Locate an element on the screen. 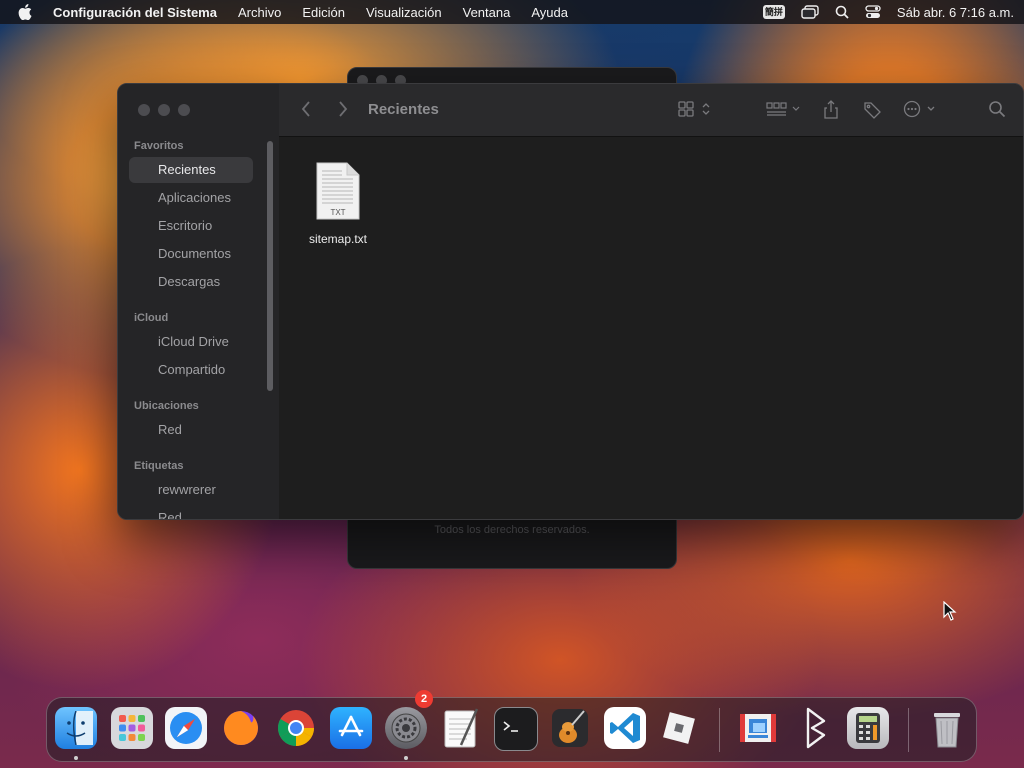 The width and height of the screenshot is (1024, 768). dock-vscode-icon is located at coordinates (625, 728).